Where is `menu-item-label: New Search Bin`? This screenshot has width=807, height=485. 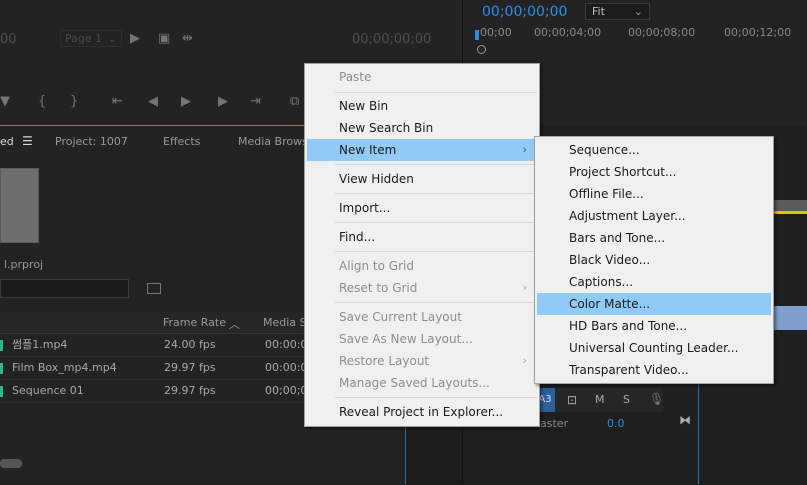 menu-item-label: New Search Bin is located at coordinates (386, 128).